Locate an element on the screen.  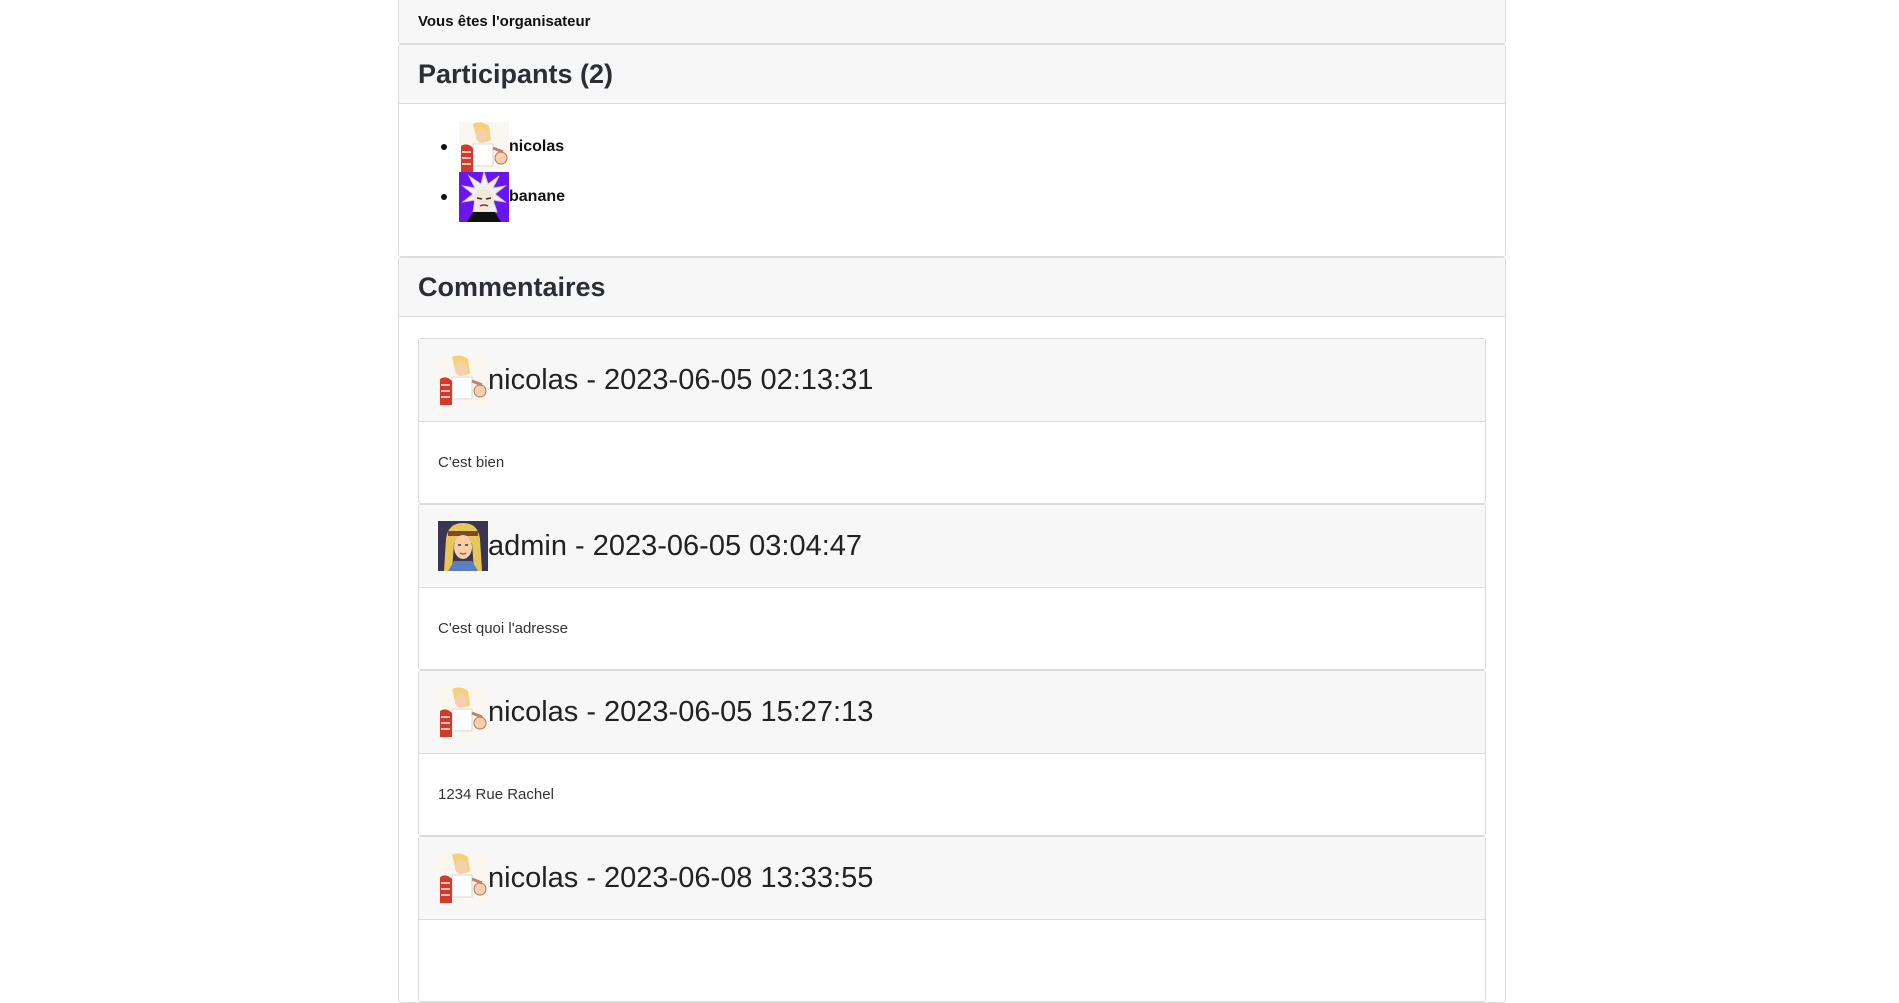
comment-header: nicolas - 2023-06-05 02:13:31 is located at coordinates (952, 380).